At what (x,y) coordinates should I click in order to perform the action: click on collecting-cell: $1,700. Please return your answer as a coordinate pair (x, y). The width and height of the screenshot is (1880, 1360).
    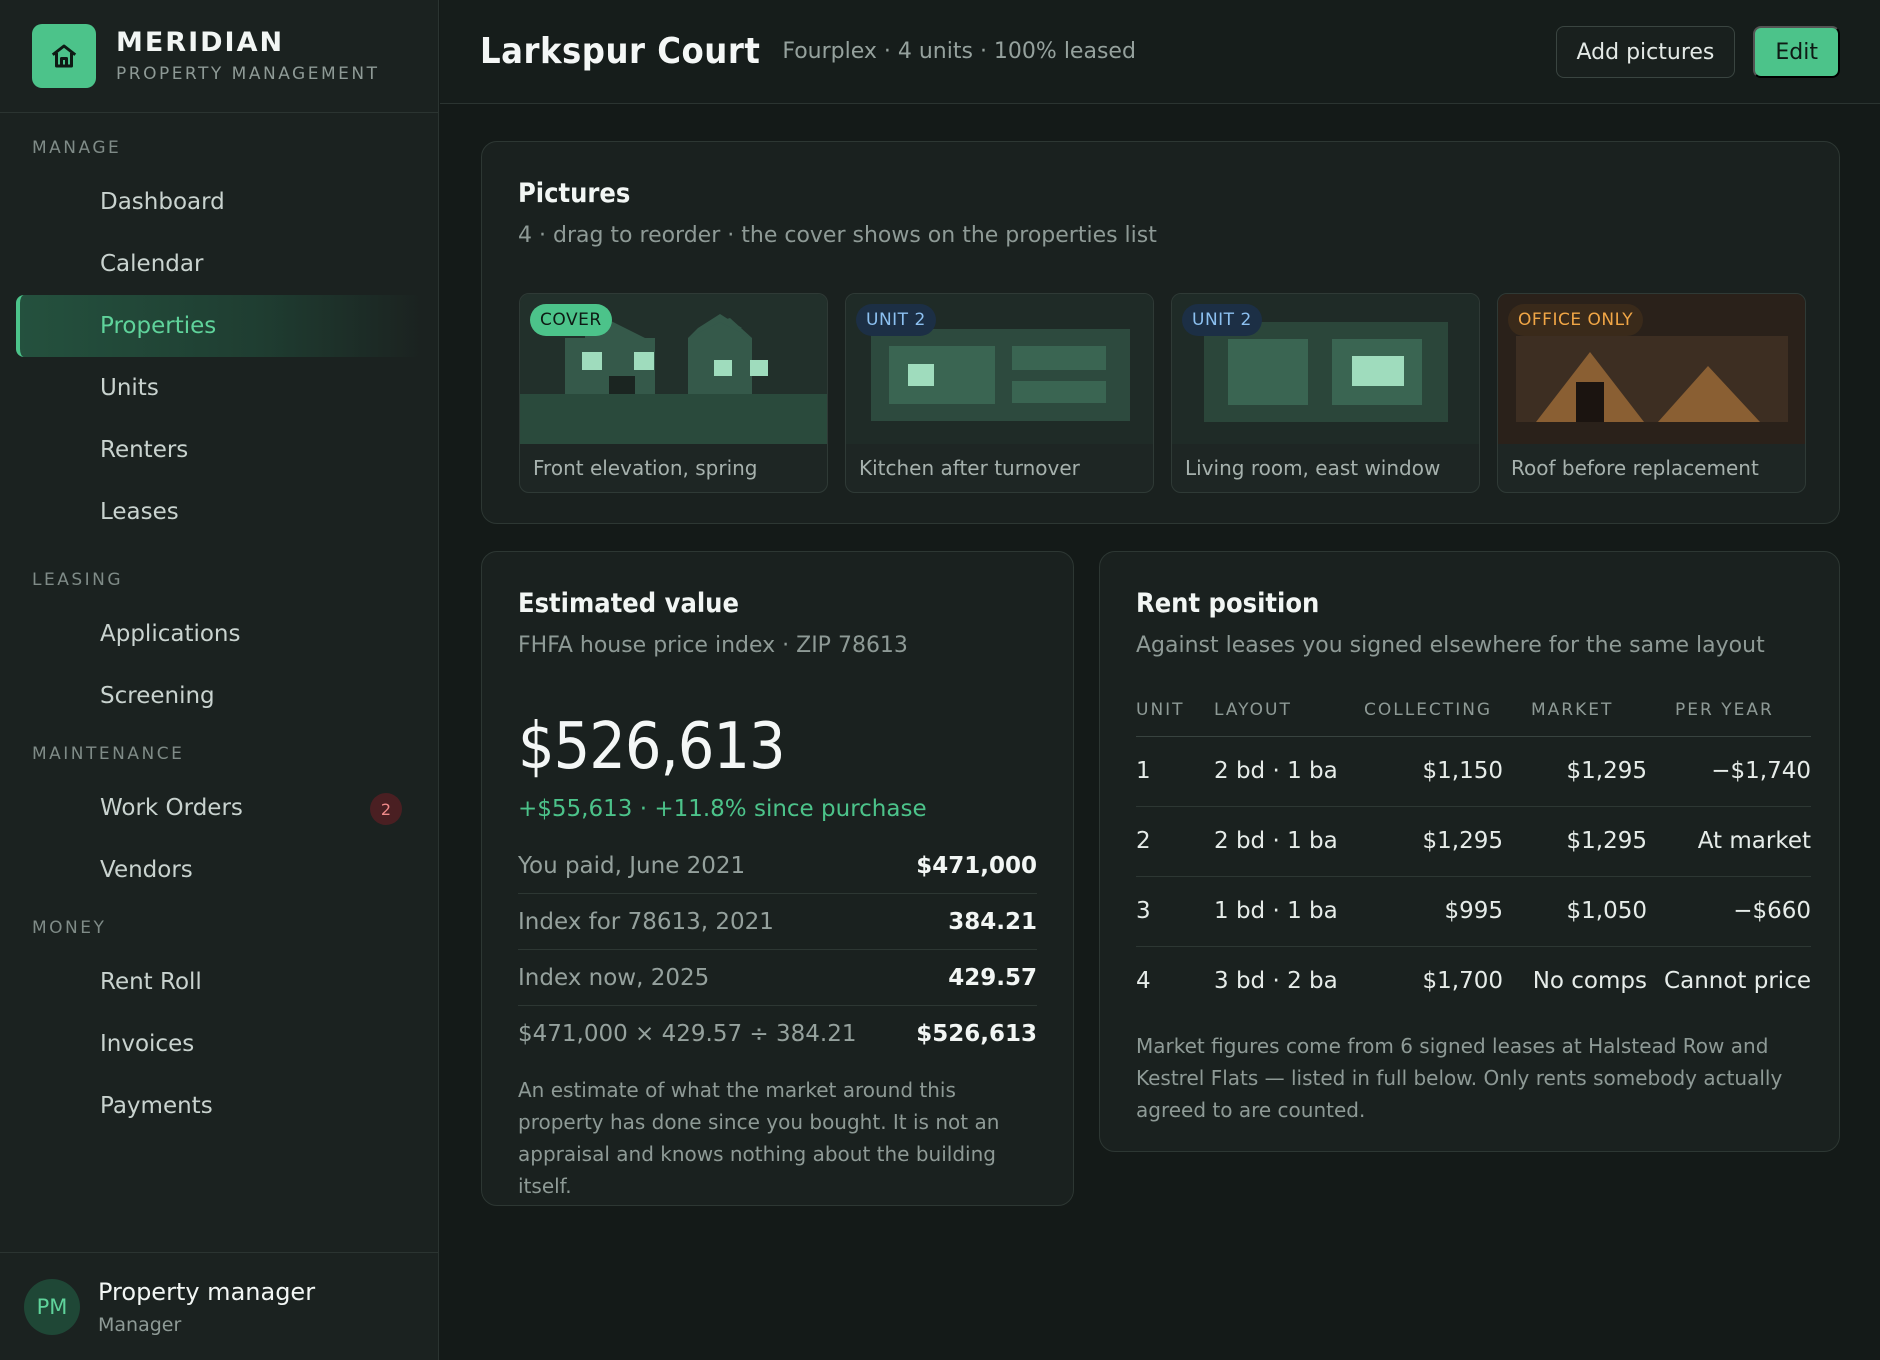
    Looking at the image, I should click on (1462, 981).